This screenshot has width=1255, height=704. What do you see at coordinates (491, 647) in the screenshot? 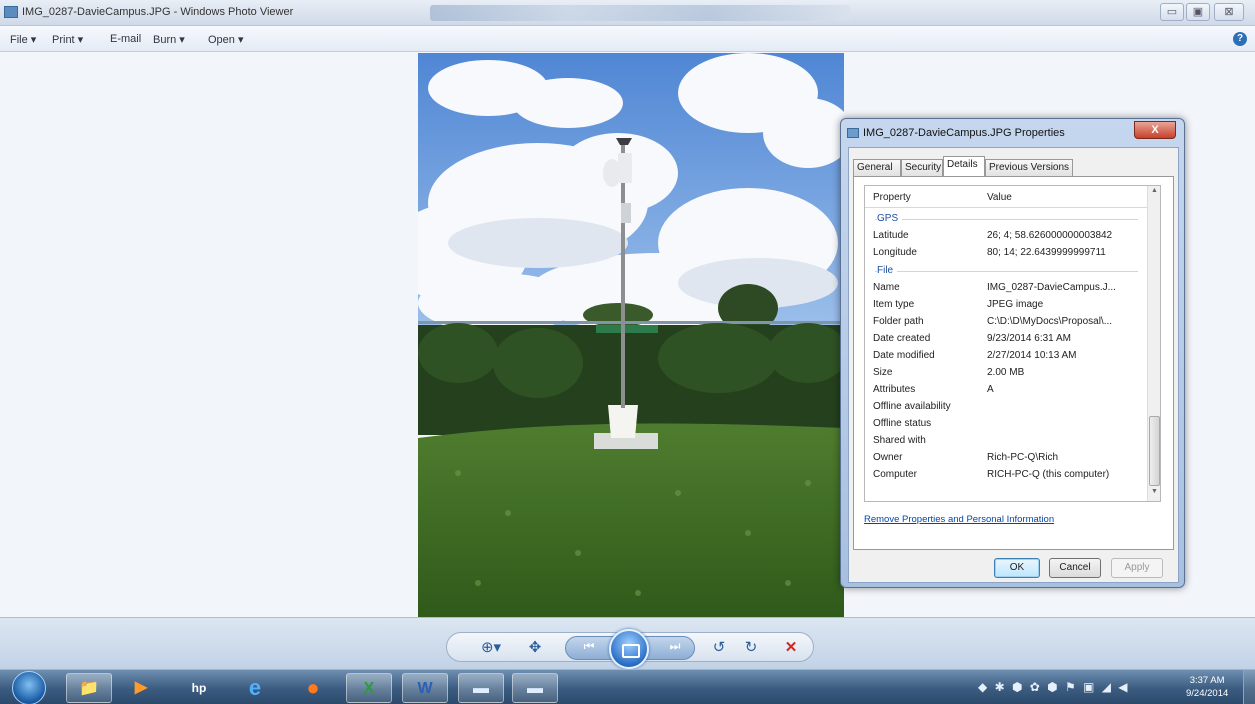
I see `zoom-icon: ⊕▾` at bounding box center [491, 647].